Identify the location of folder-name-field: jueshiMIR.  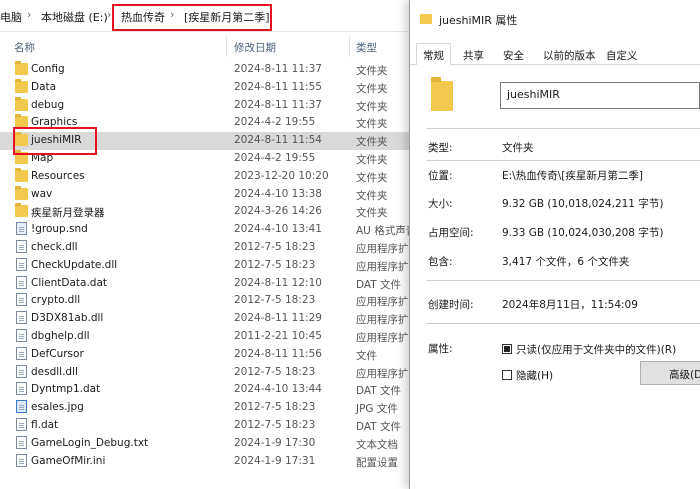
(600, 95).